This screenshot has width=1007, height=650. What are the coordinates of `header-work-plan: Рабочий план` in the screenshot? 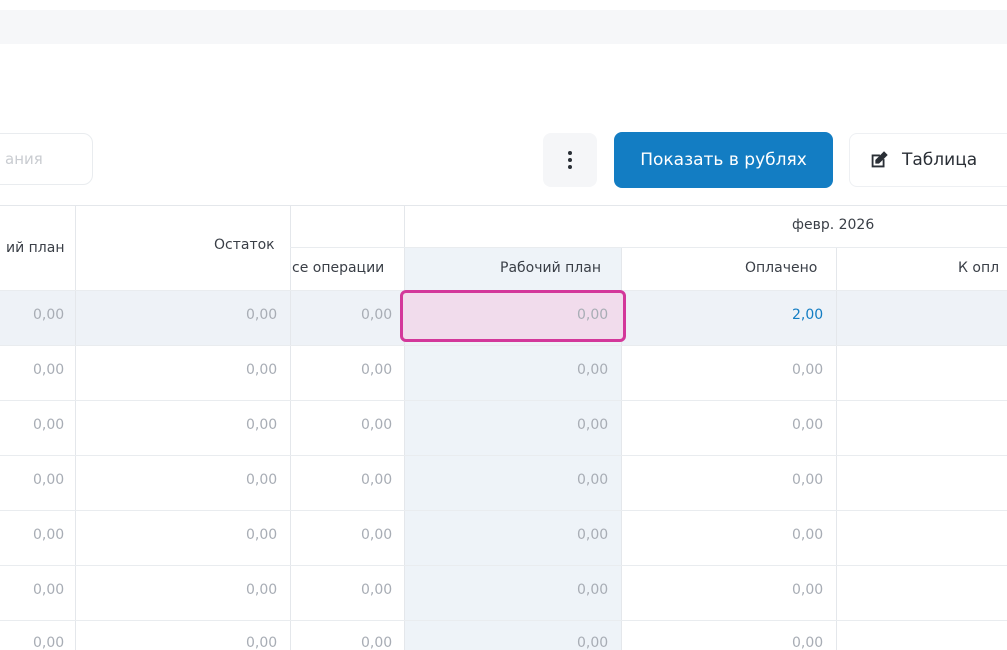 It's located at (550, 268).